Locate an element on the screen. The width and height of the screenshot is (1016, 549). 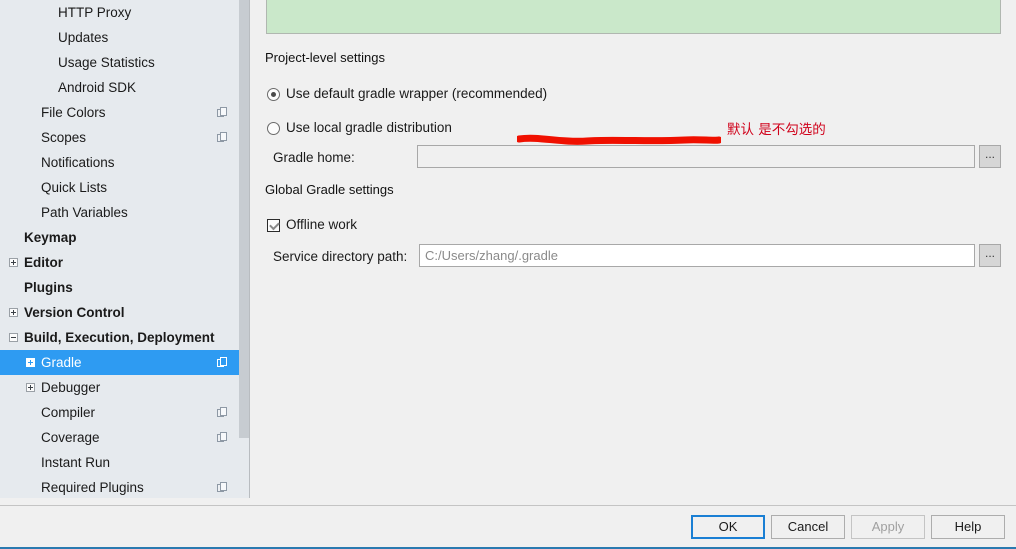
radio-local-distribution-icon is located at coordinates (273, 128).